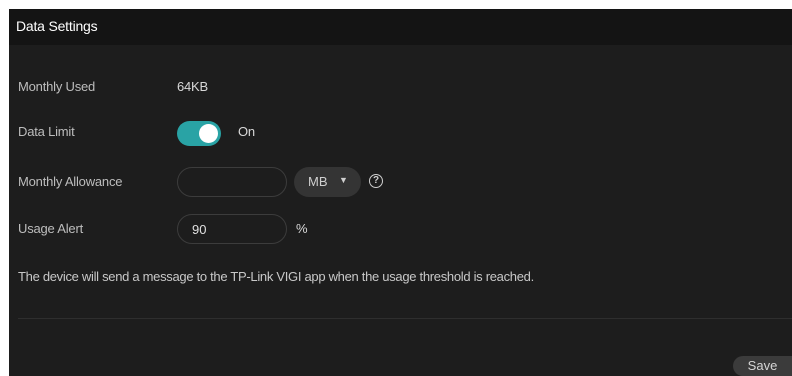 This screenshot has height=376, width=792. I want to click on page-title: Data Settings, so click(57, 26).